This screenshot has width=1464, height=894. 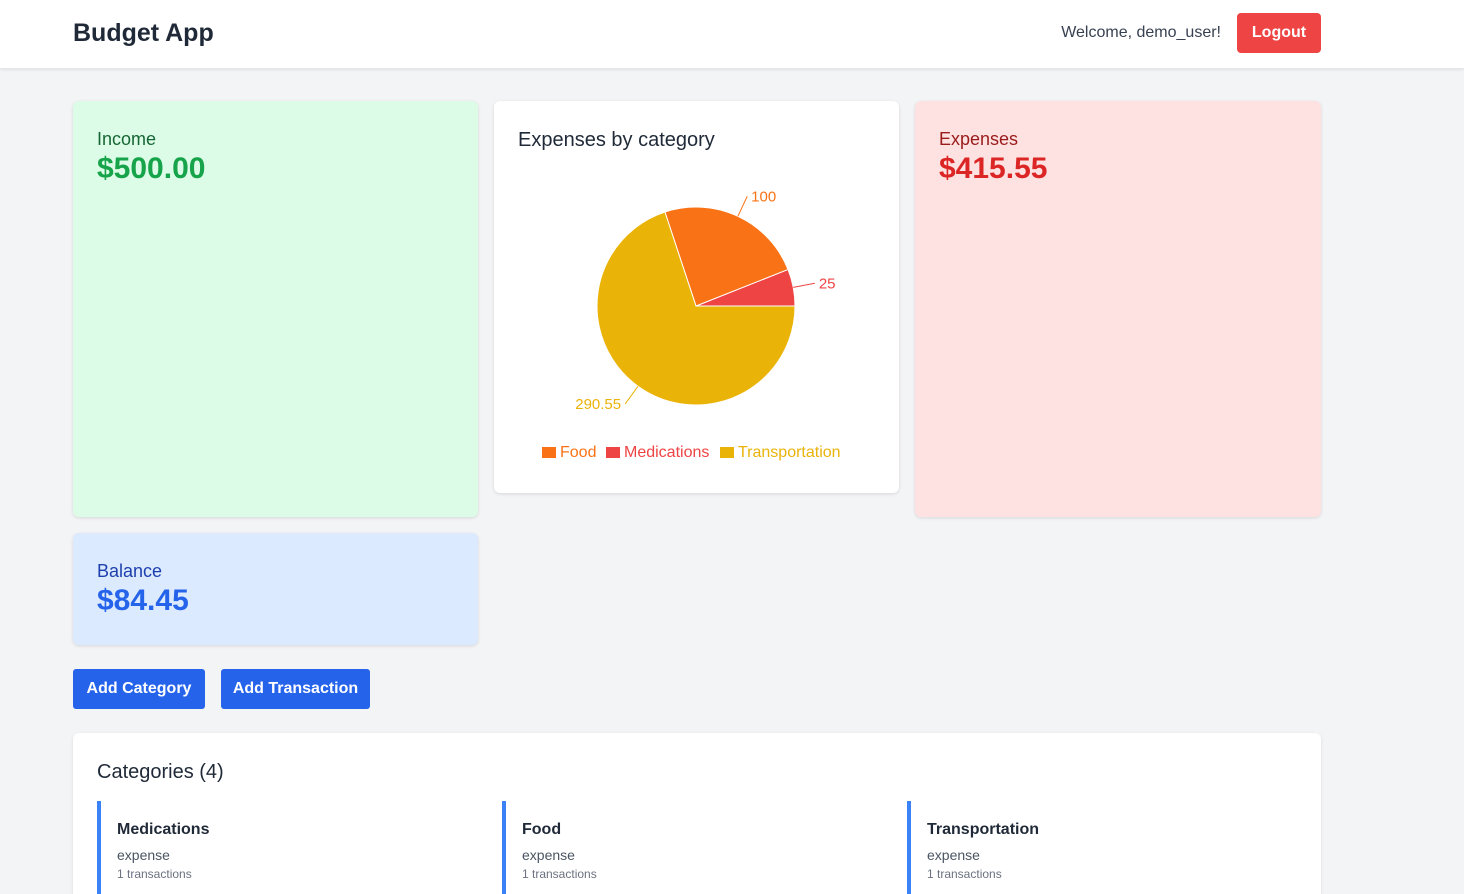 What do you see at coordinates (542, 829) in the screenshot?
I see `category-name: Food` at bounding box center [542, 829].